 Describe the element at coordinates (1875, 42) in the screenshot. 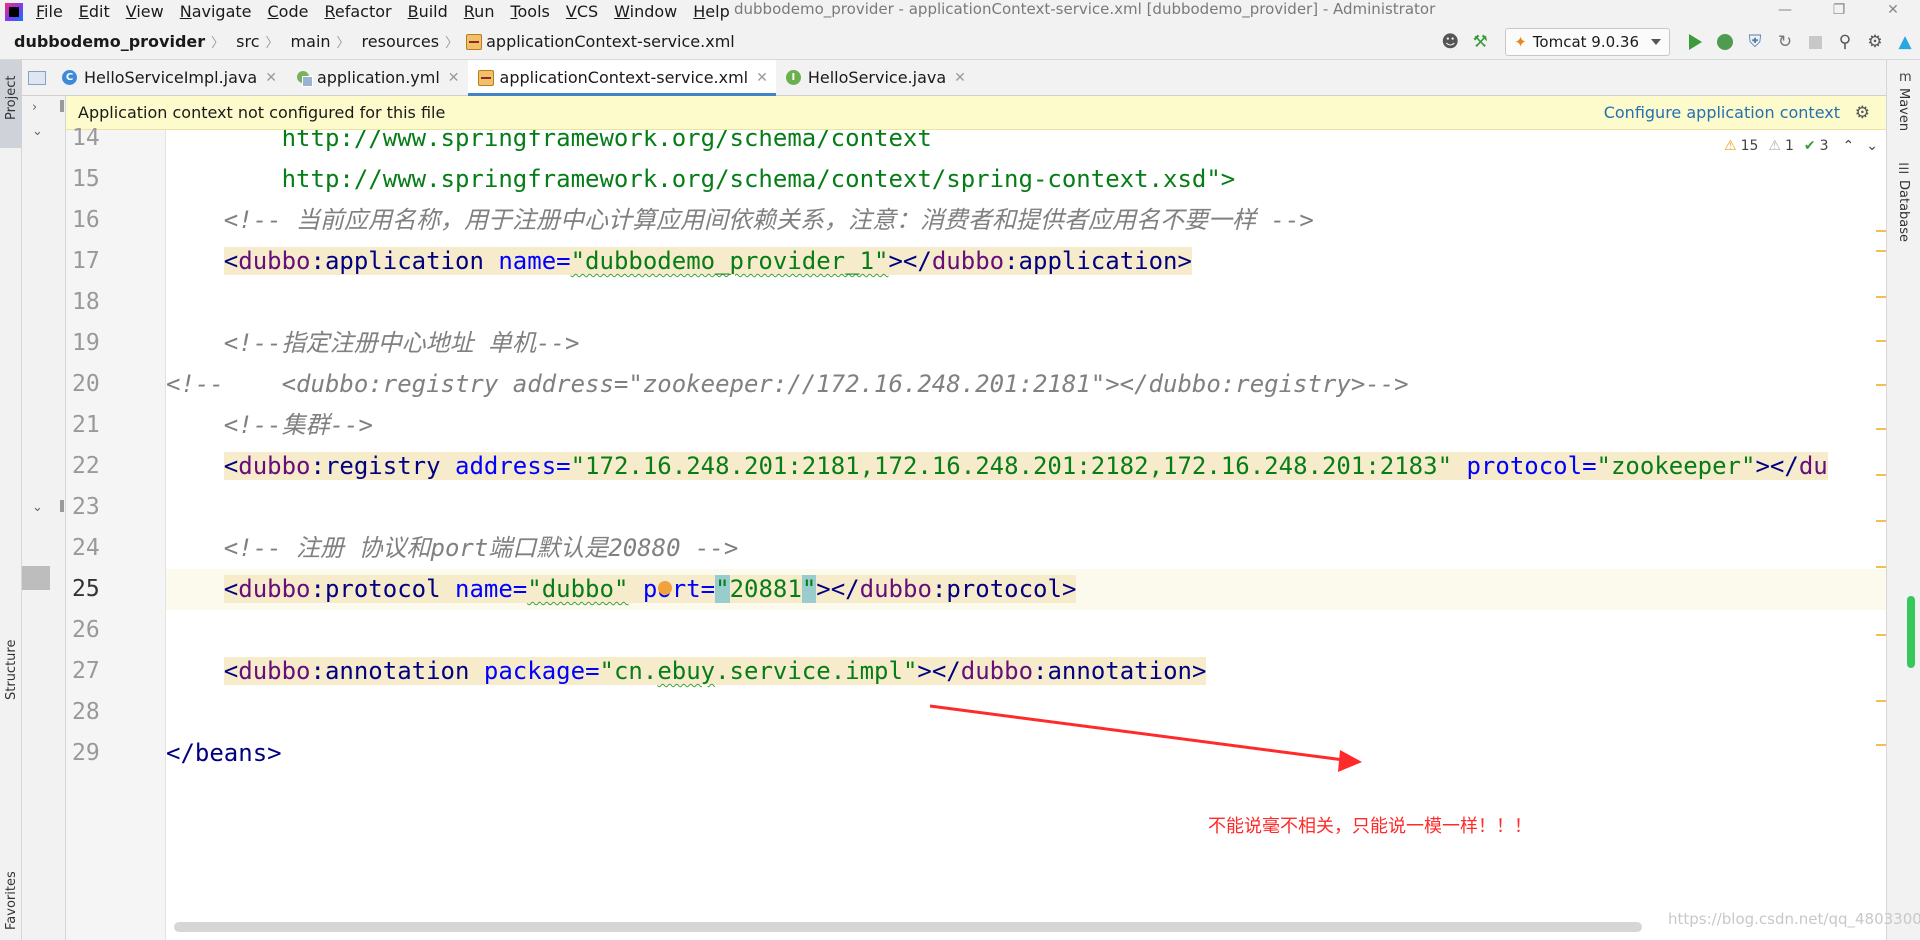

I see `settings-gear-icon: ⚙` at that location.